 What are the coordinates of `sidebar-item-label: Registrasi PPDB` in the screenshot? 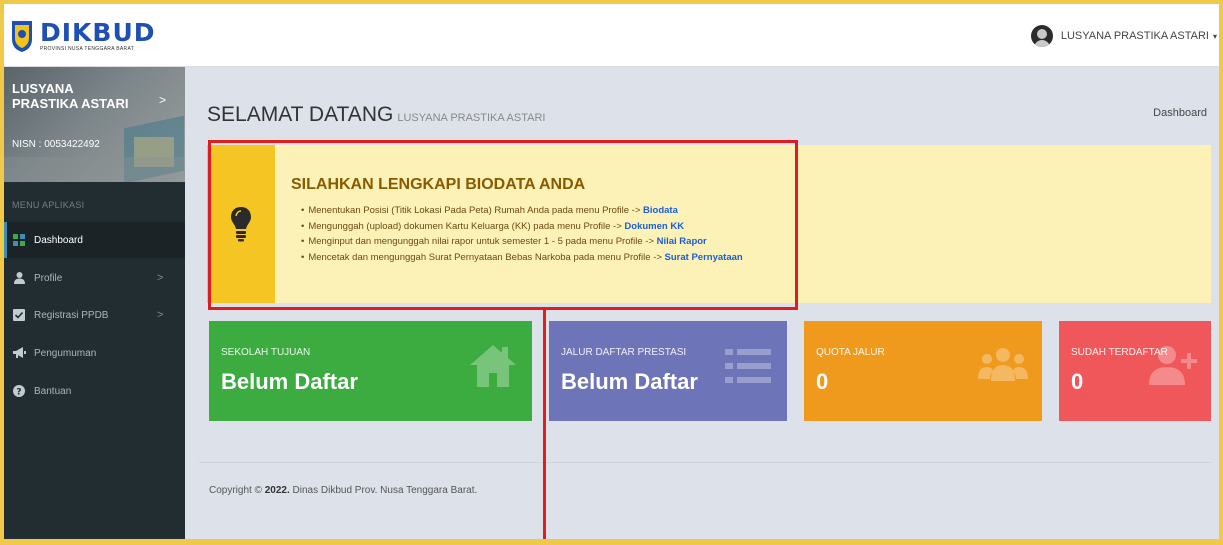 It's located at (71, 315).